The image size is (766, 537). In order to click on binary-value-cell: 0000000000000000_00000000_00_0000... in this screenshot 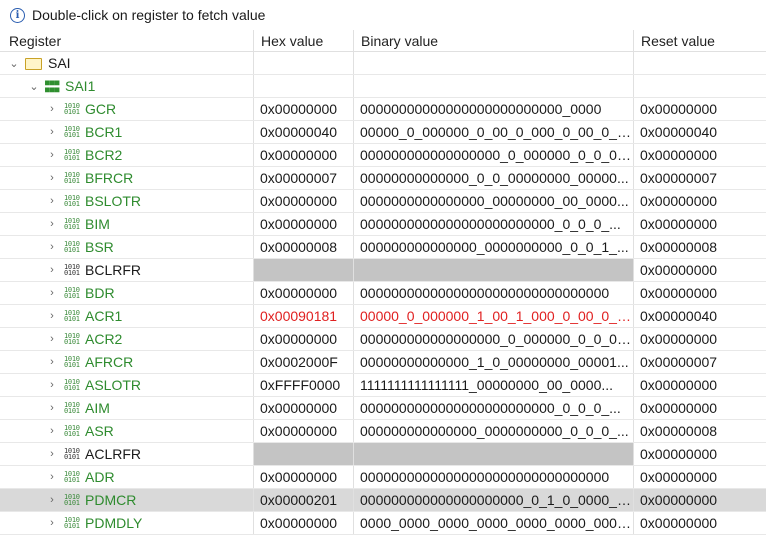, I will do `click(494, 201)`.